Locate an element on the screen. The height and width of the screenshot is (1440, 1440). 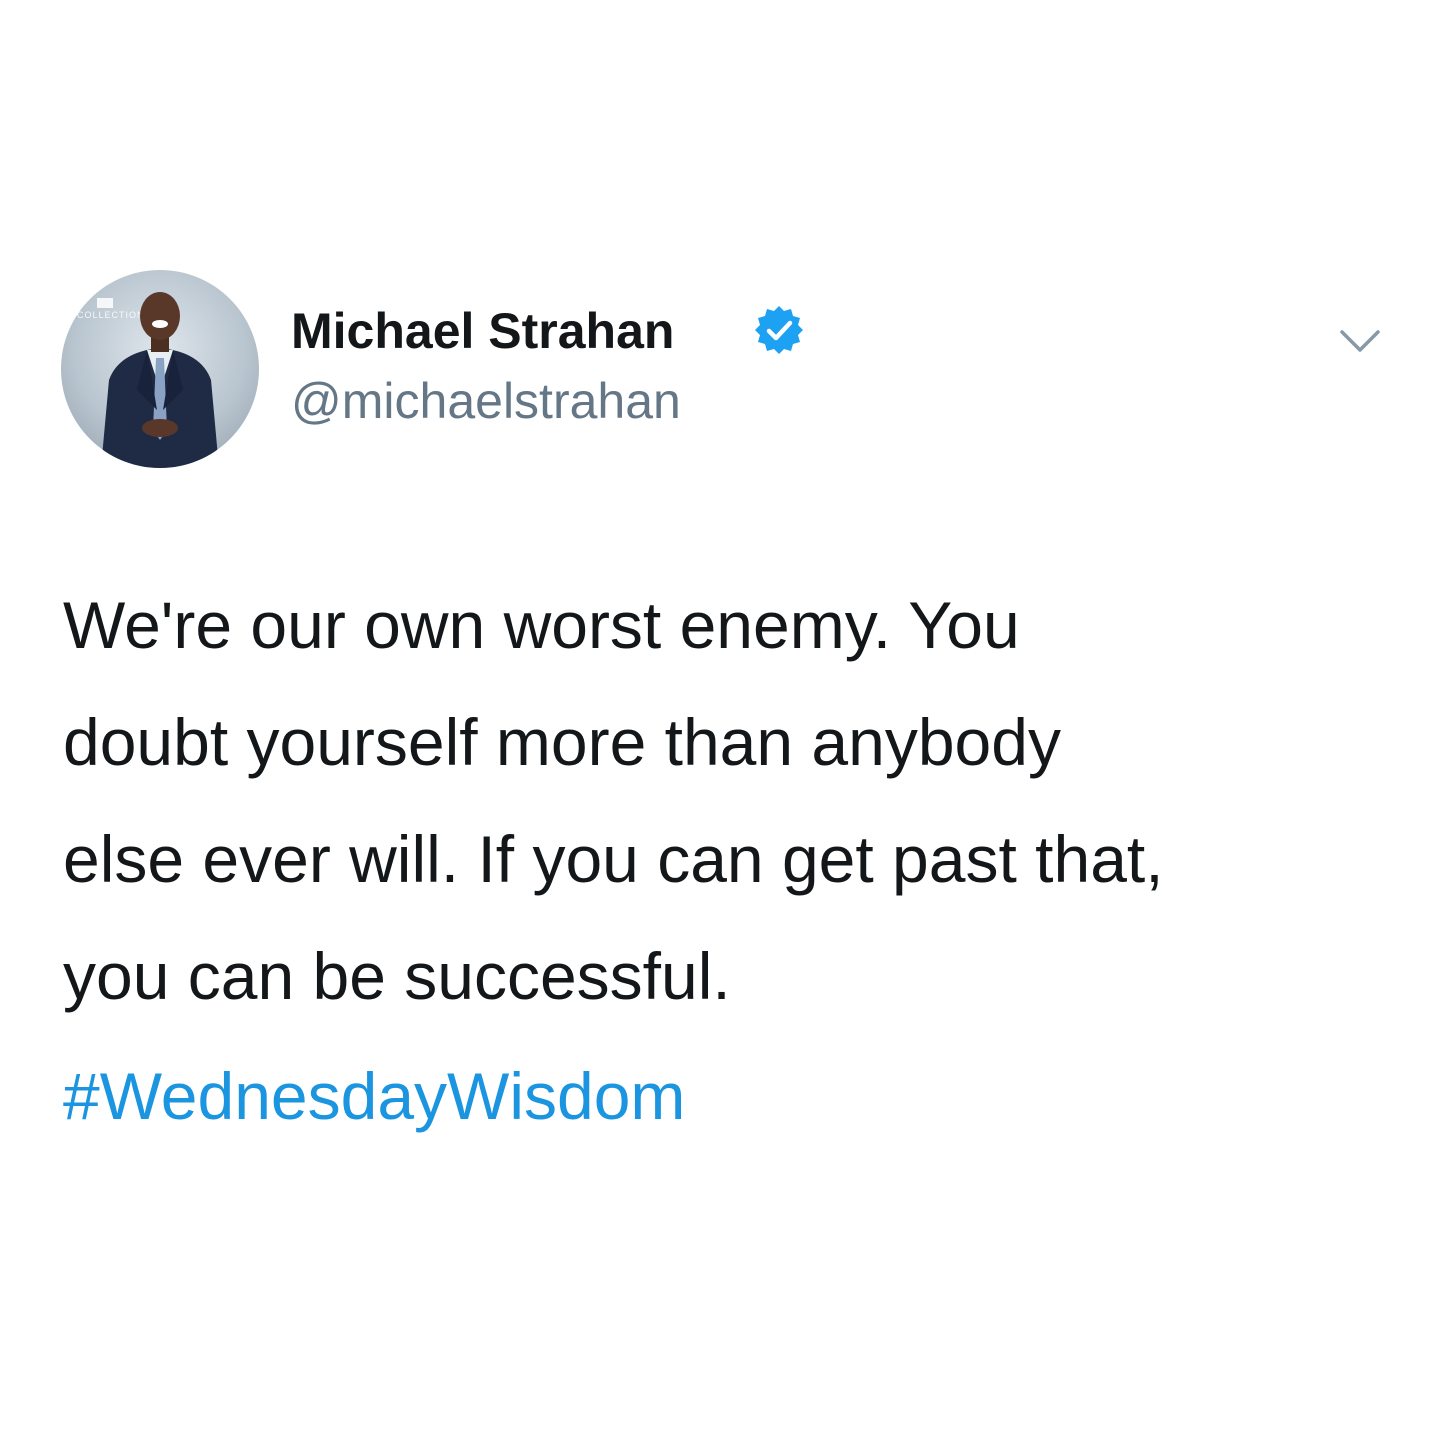
username-handle: @michaelstrahan is located at coordinates (486, 401).